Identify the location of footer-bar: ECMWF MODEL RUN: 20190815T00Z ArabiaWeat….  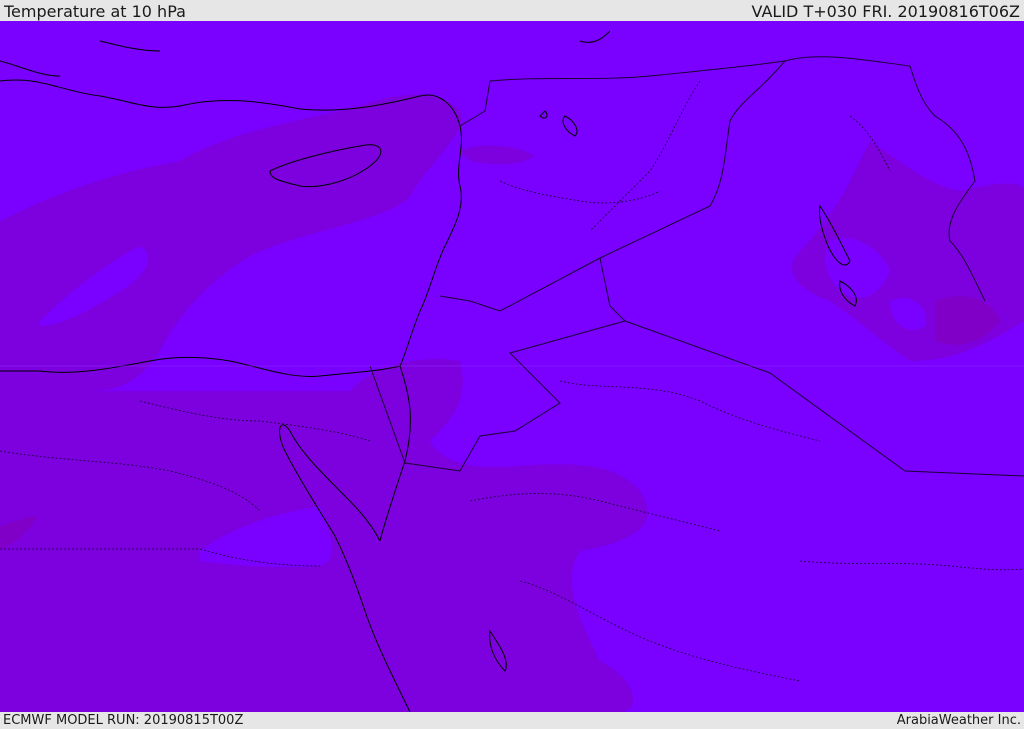
(512, 720).